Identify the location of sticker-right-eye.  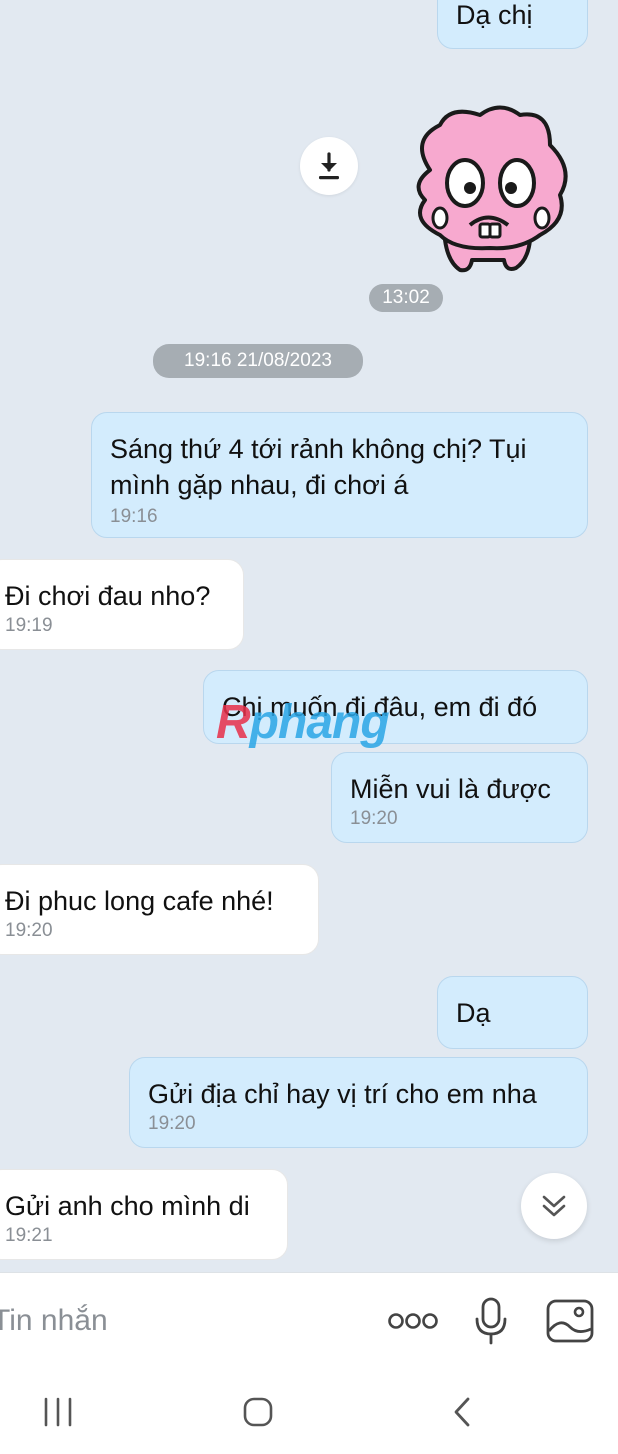
(517, 183).